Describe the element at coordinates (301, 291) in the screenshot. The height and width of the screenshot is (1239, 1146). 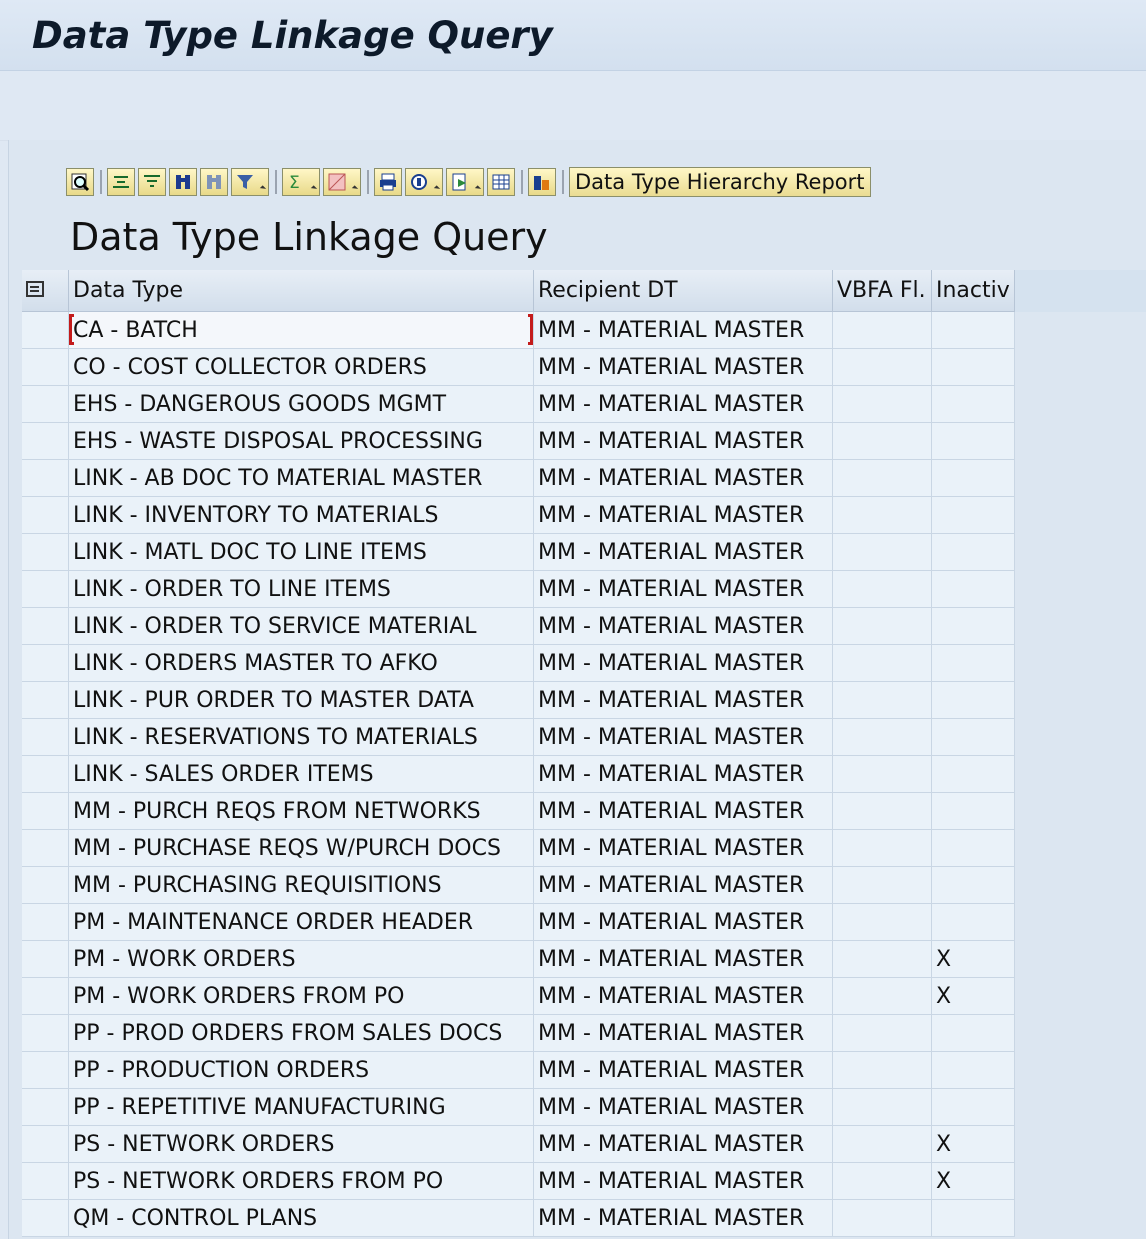
I see `column-header-data-type: Data Type` at that location.